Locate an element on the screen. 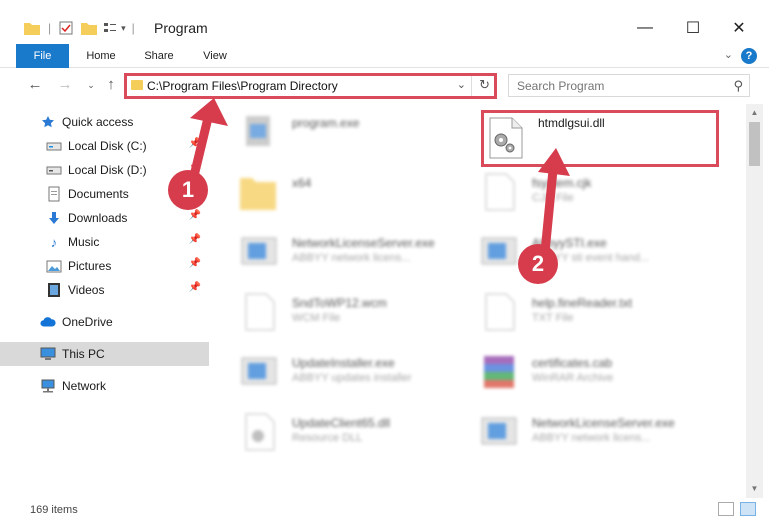  item-count: 169 items is located at coordinates (54, 510).